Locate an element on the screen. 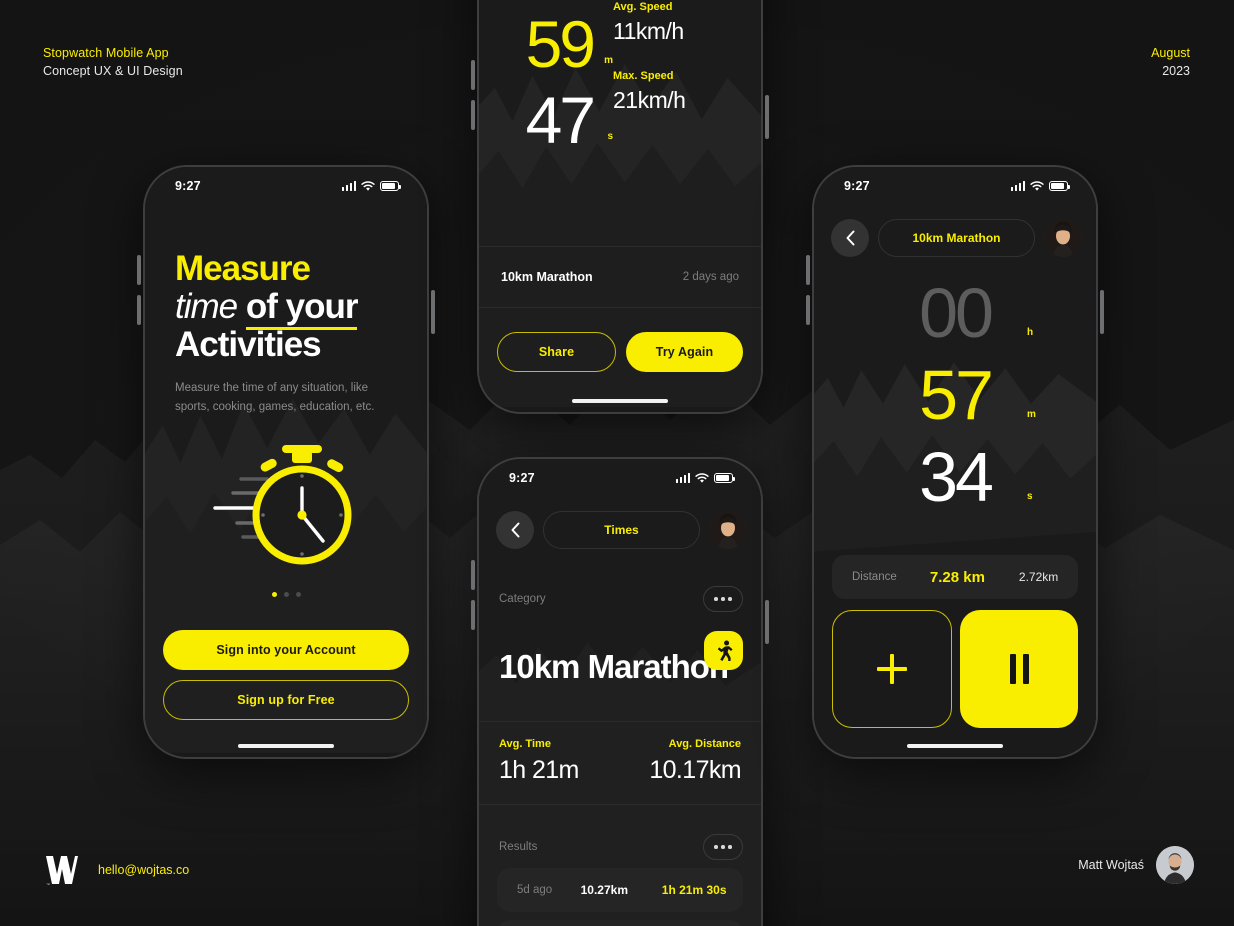 The width and height of the screenshot is (1234, 926). author-name: Matt Wojtaś is located at coordinates (1111, 865).